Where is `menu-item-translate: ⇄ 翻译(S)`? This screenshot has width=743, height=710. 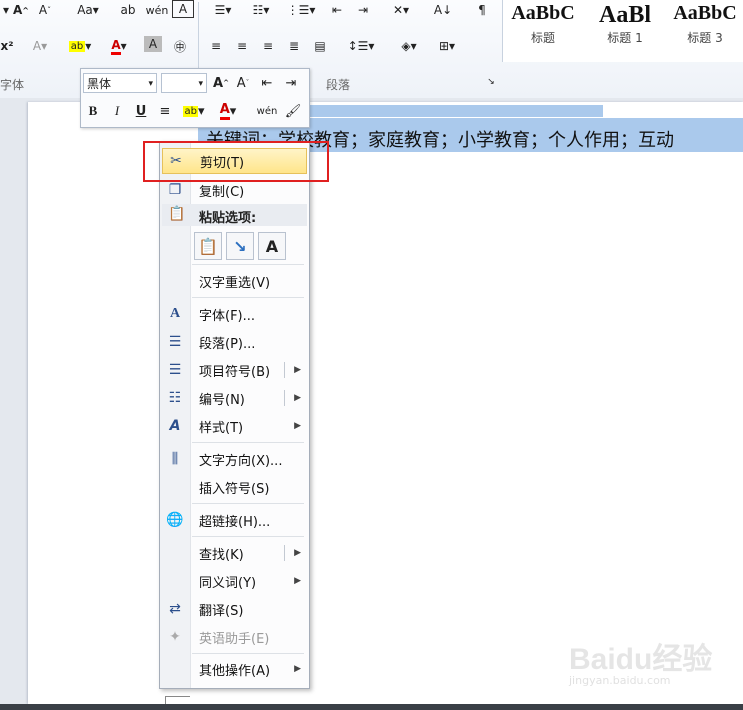 menu-item-translate: ⇄ 翻译(S) is located at coordinates (234, 609).